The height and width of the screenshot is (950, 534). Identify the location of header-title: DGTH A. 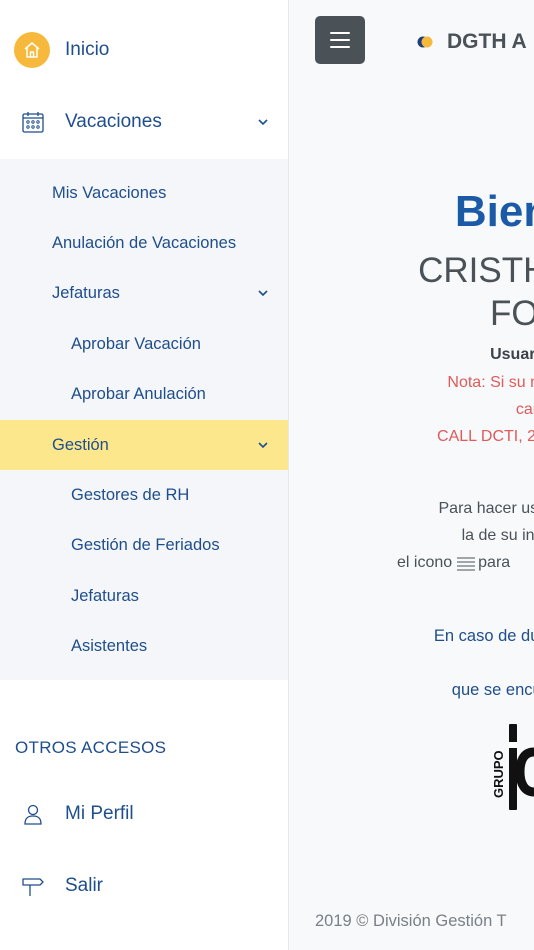
(487, 41).